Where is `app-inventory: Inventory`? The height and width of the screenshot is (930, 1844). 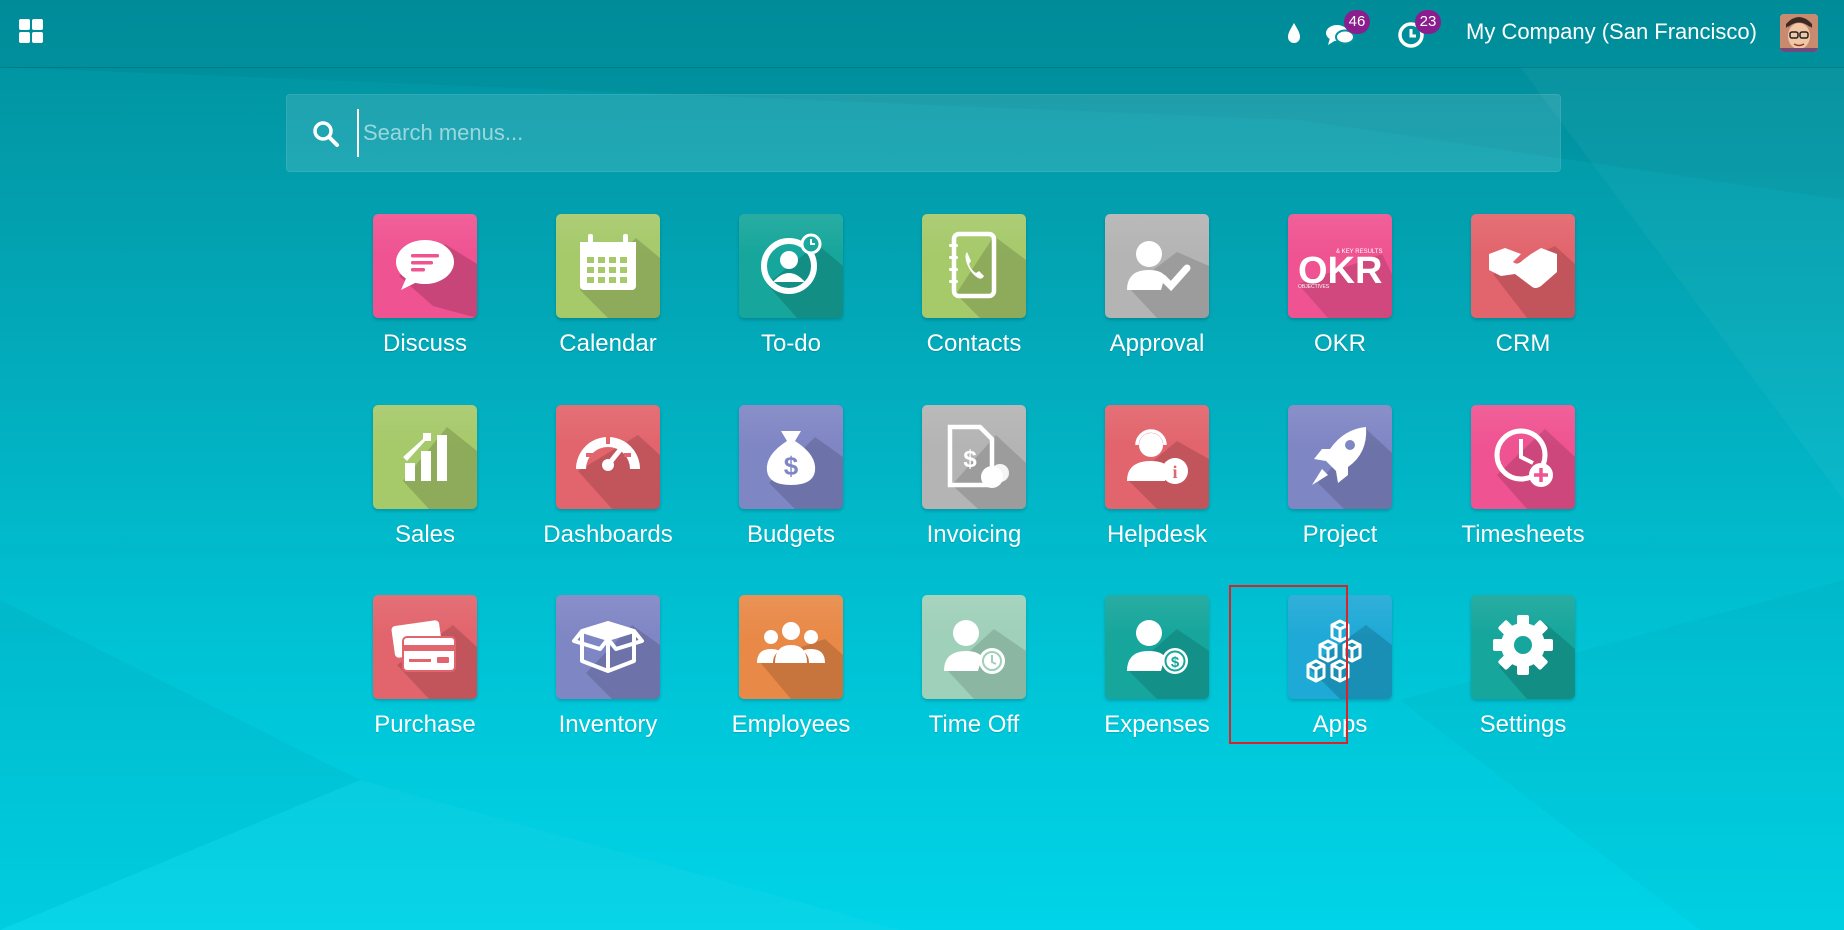
app-inventory: Inventory is located at coordinates (601, 675).